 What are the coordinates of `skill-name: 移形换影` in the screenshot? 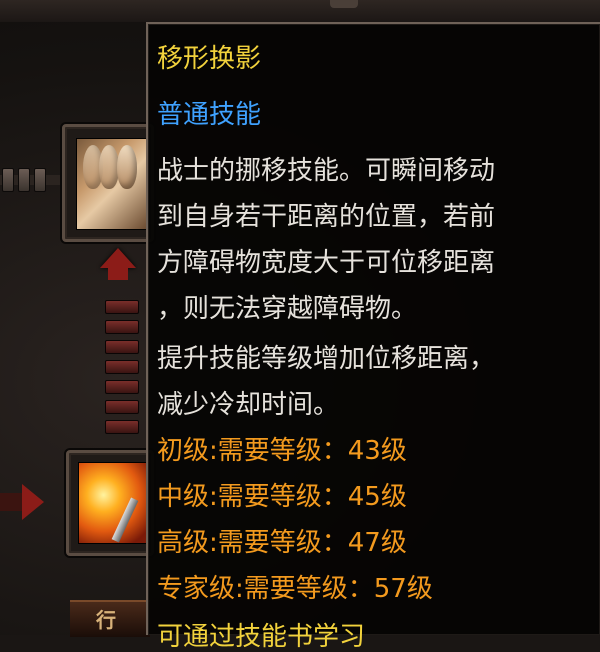 It's located at (209, 59).